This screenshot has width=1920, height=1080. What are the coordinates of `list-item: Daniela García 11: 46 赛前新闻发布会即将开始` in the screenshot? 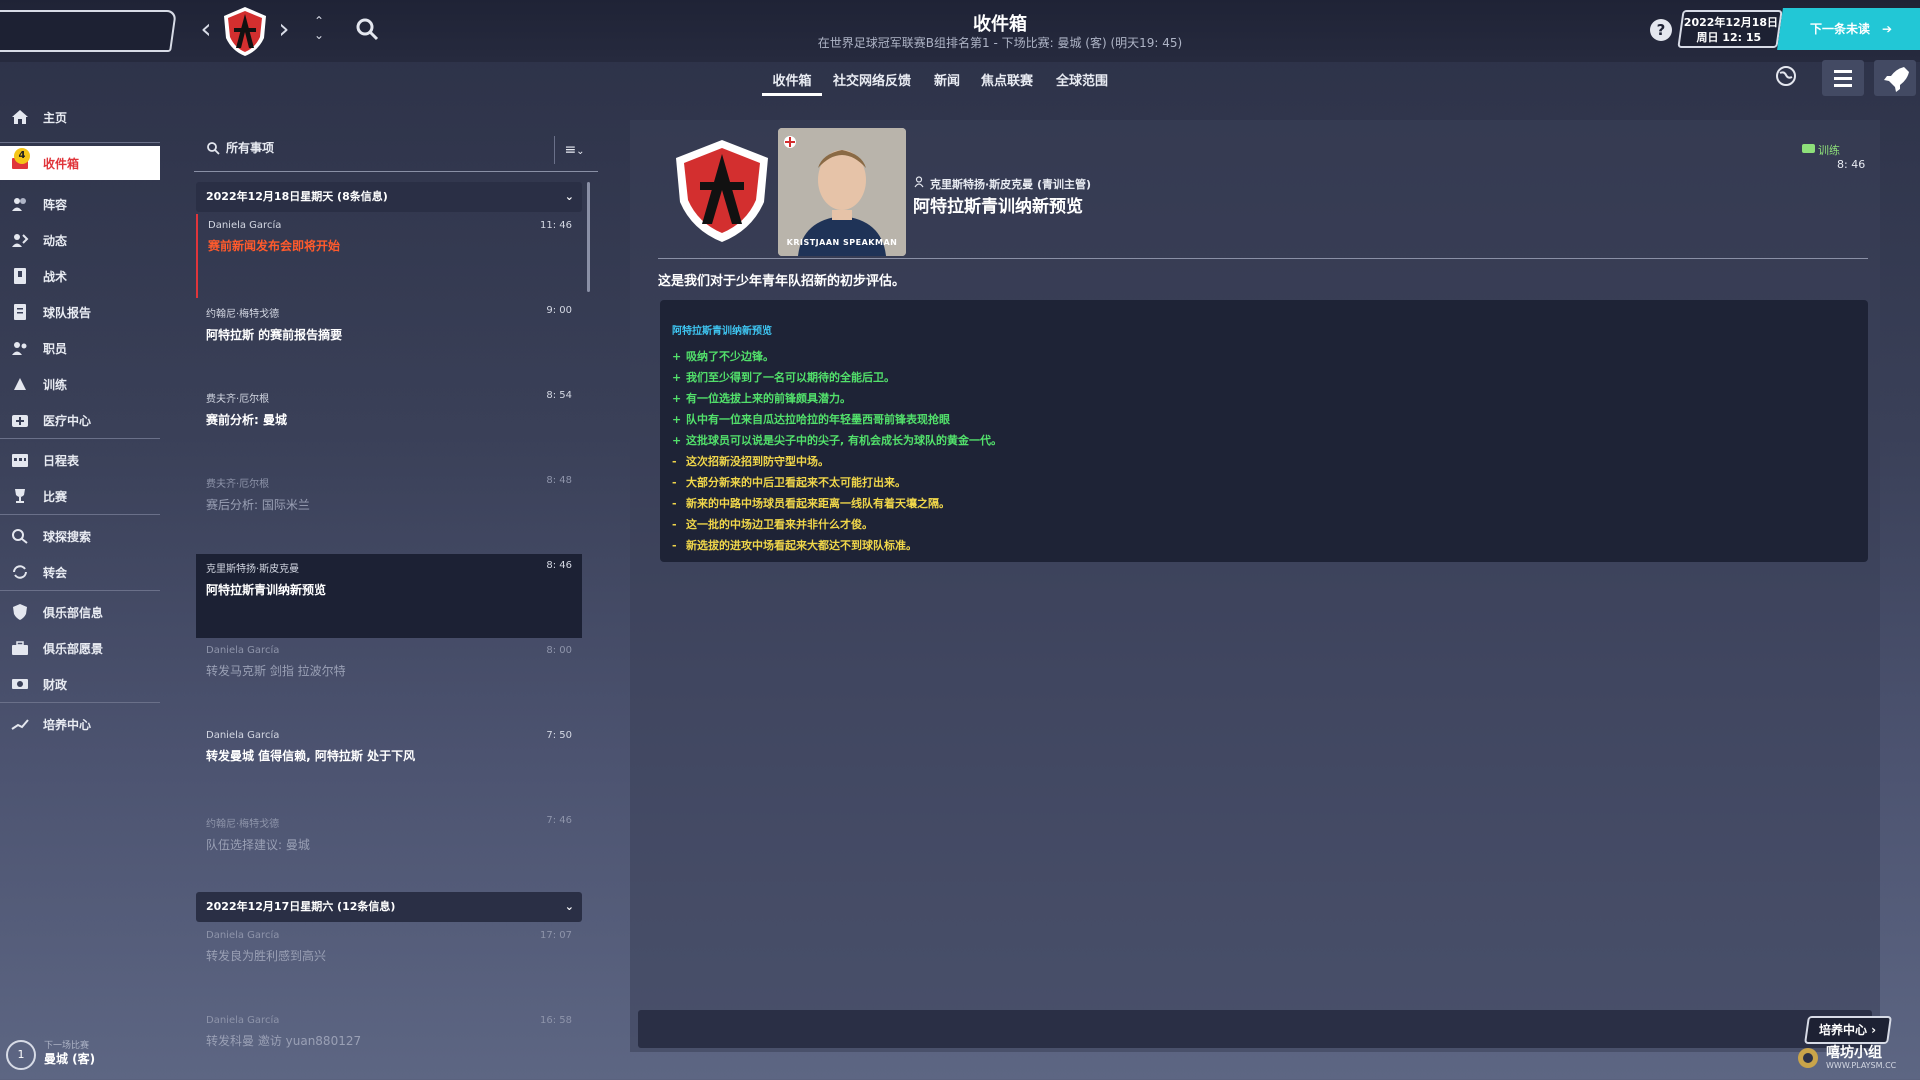 It's located at (389, 256).